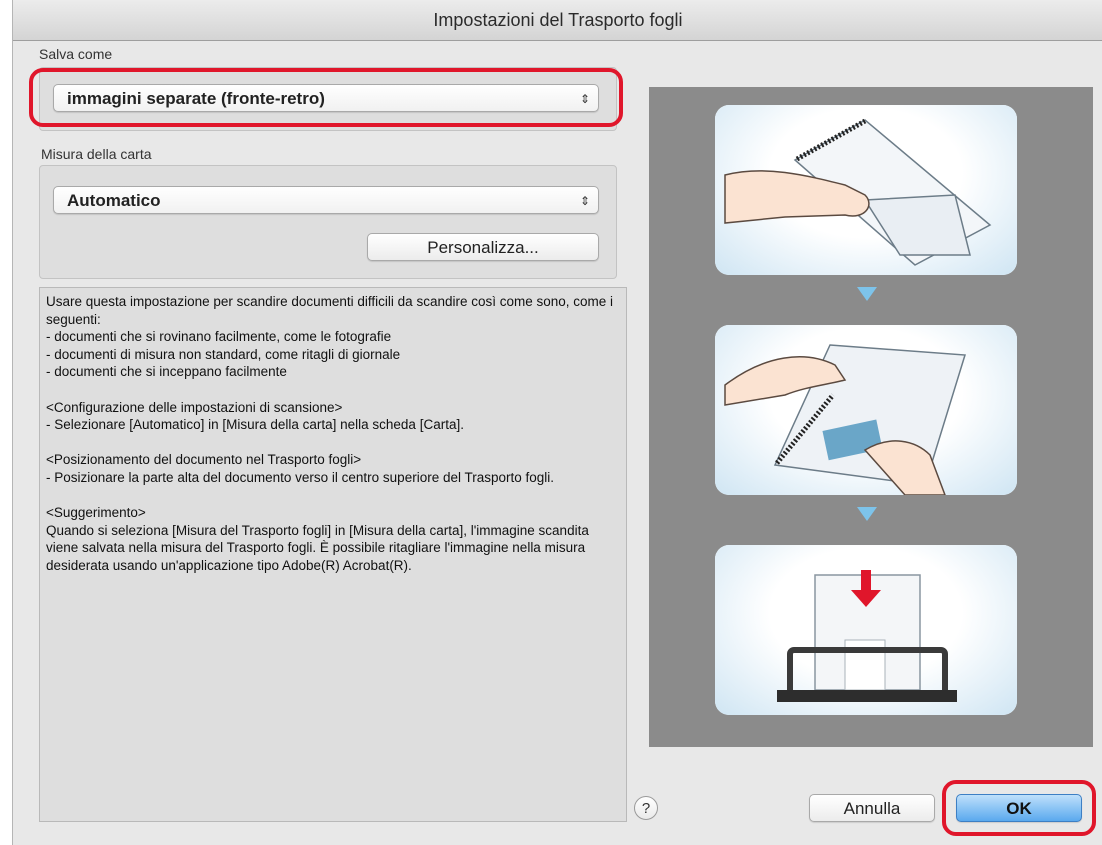  Describe the element at coordinates (867, 636) in the screenshot. I see `scanner-feed-image` at that location.